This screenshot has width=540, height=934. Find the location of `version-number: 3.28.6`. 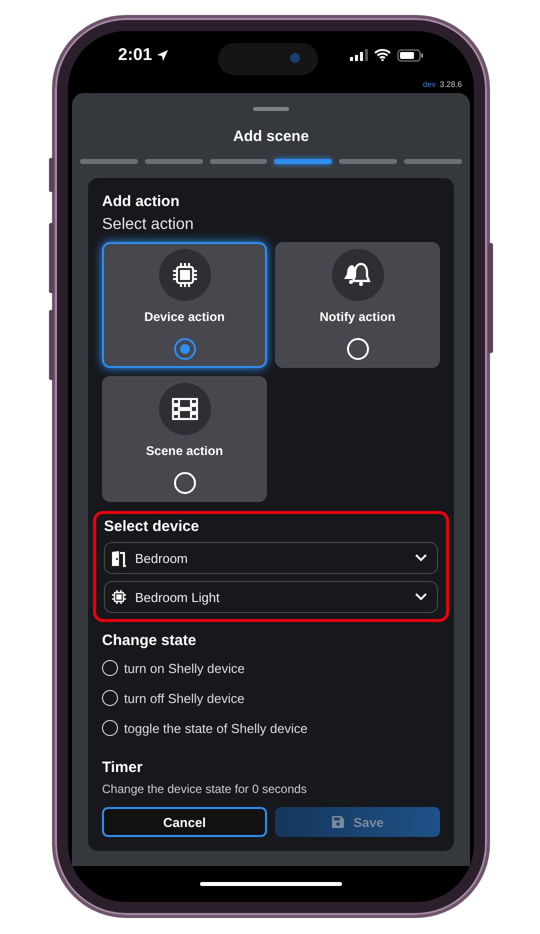

version-number: 3.28.6 is located at coordinates (451, 85).